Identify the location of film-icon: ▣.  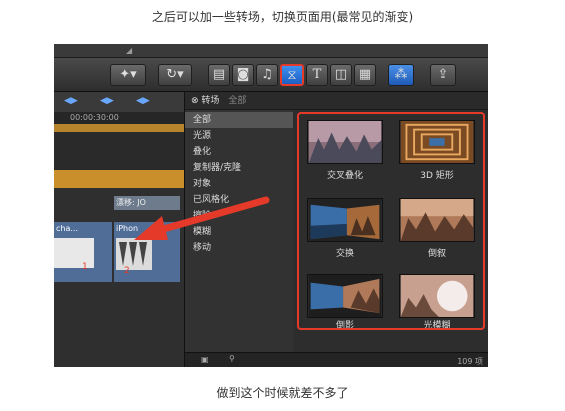
(205, 359).